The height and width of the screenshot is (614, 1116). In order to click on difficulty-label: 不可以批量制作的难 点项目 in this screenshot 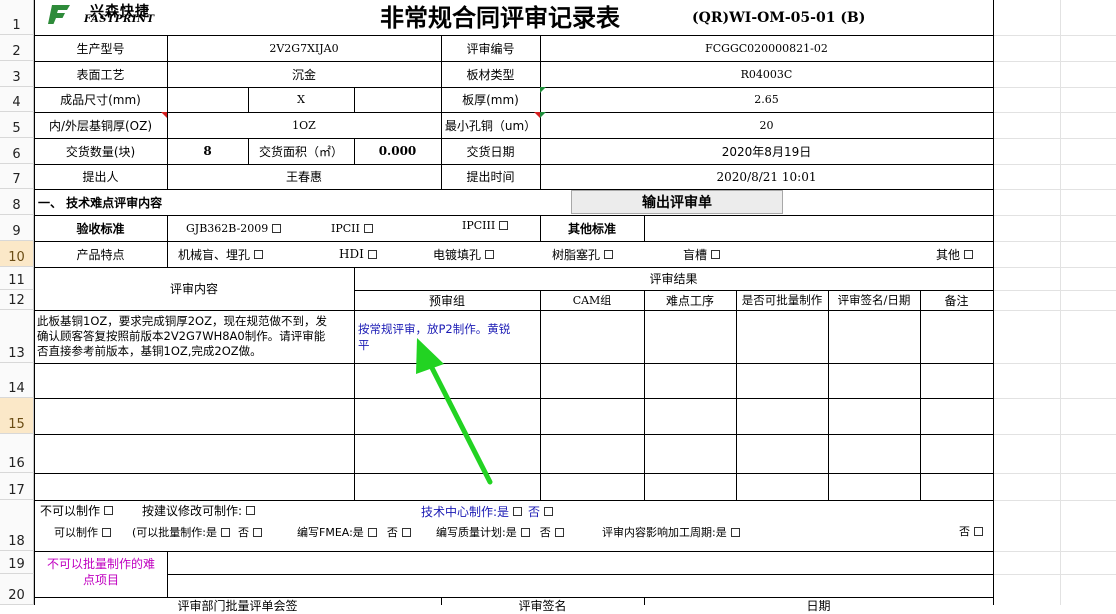, I will do `click(101, 572)`.